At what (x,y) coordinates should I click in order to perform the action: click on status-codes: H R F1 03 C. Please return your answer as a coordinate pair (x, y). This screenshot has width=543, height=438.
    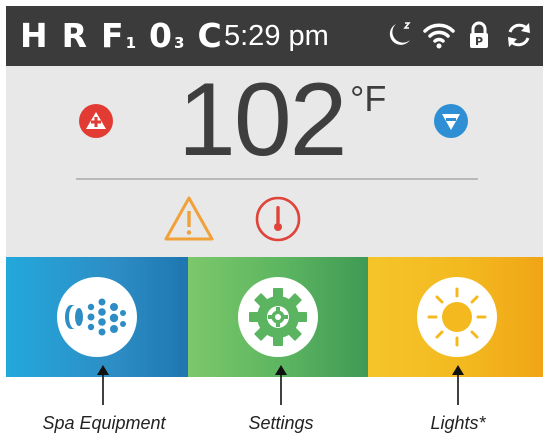
    Looking at the image, I should click on (128, 35).